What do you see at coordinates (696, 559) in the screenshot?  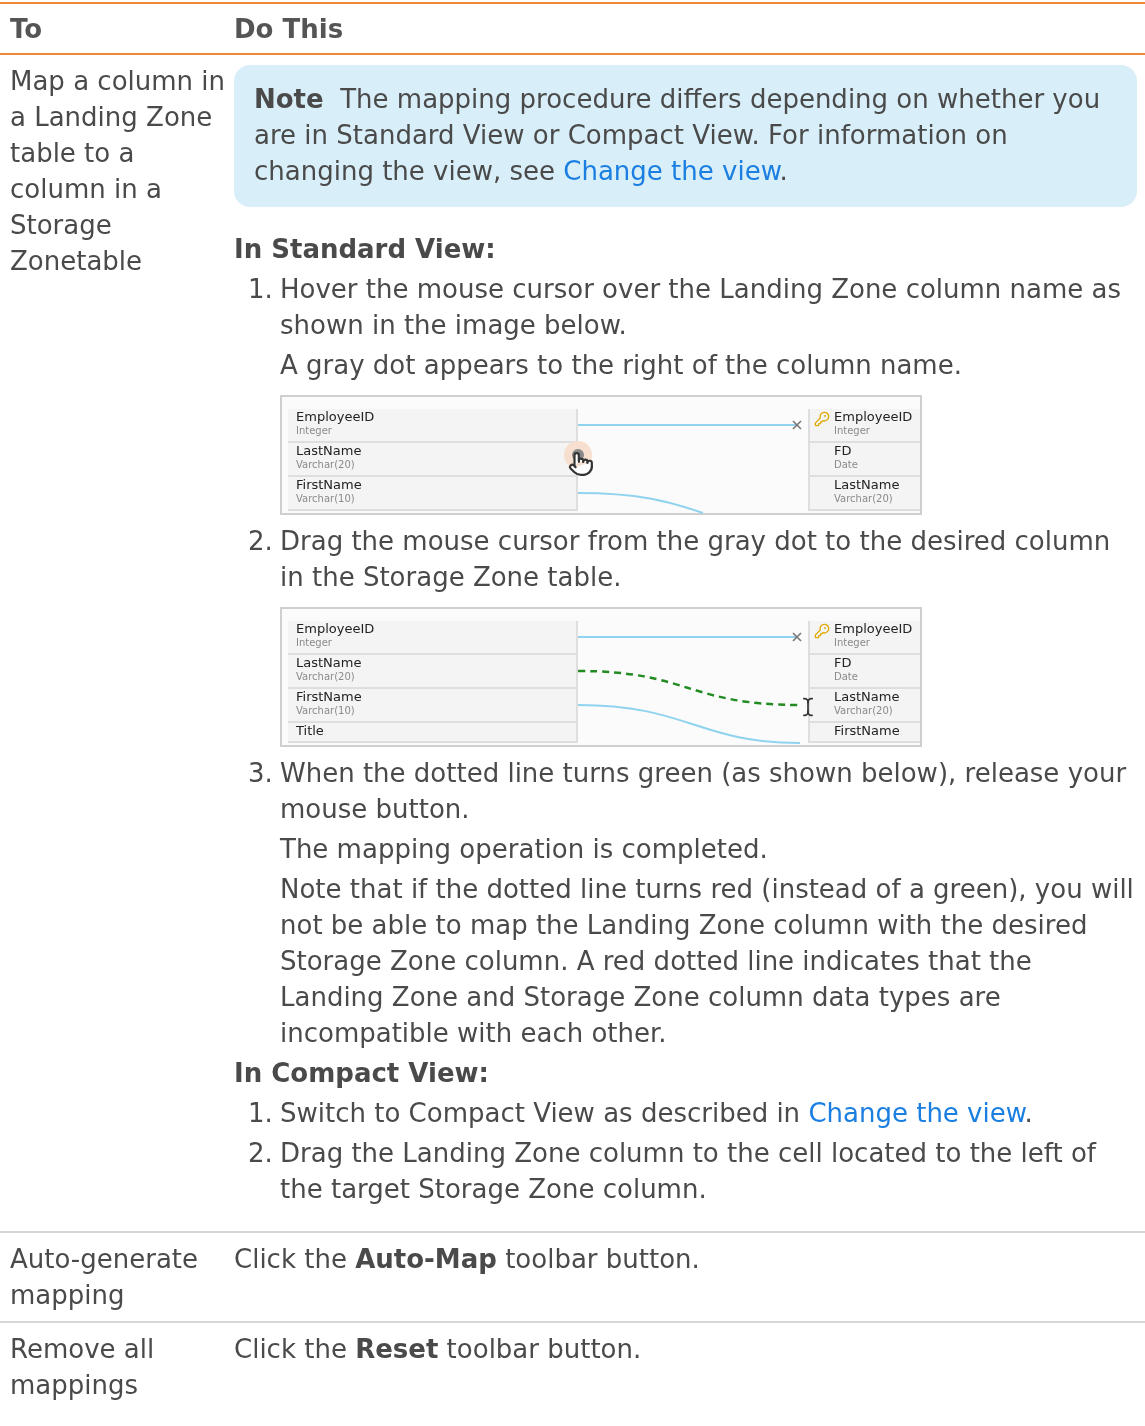 I see `step-text: Drag the mouse cursor from the gray dot to the desired column in the Storage Zone table.` at bounding box center [696, 559].